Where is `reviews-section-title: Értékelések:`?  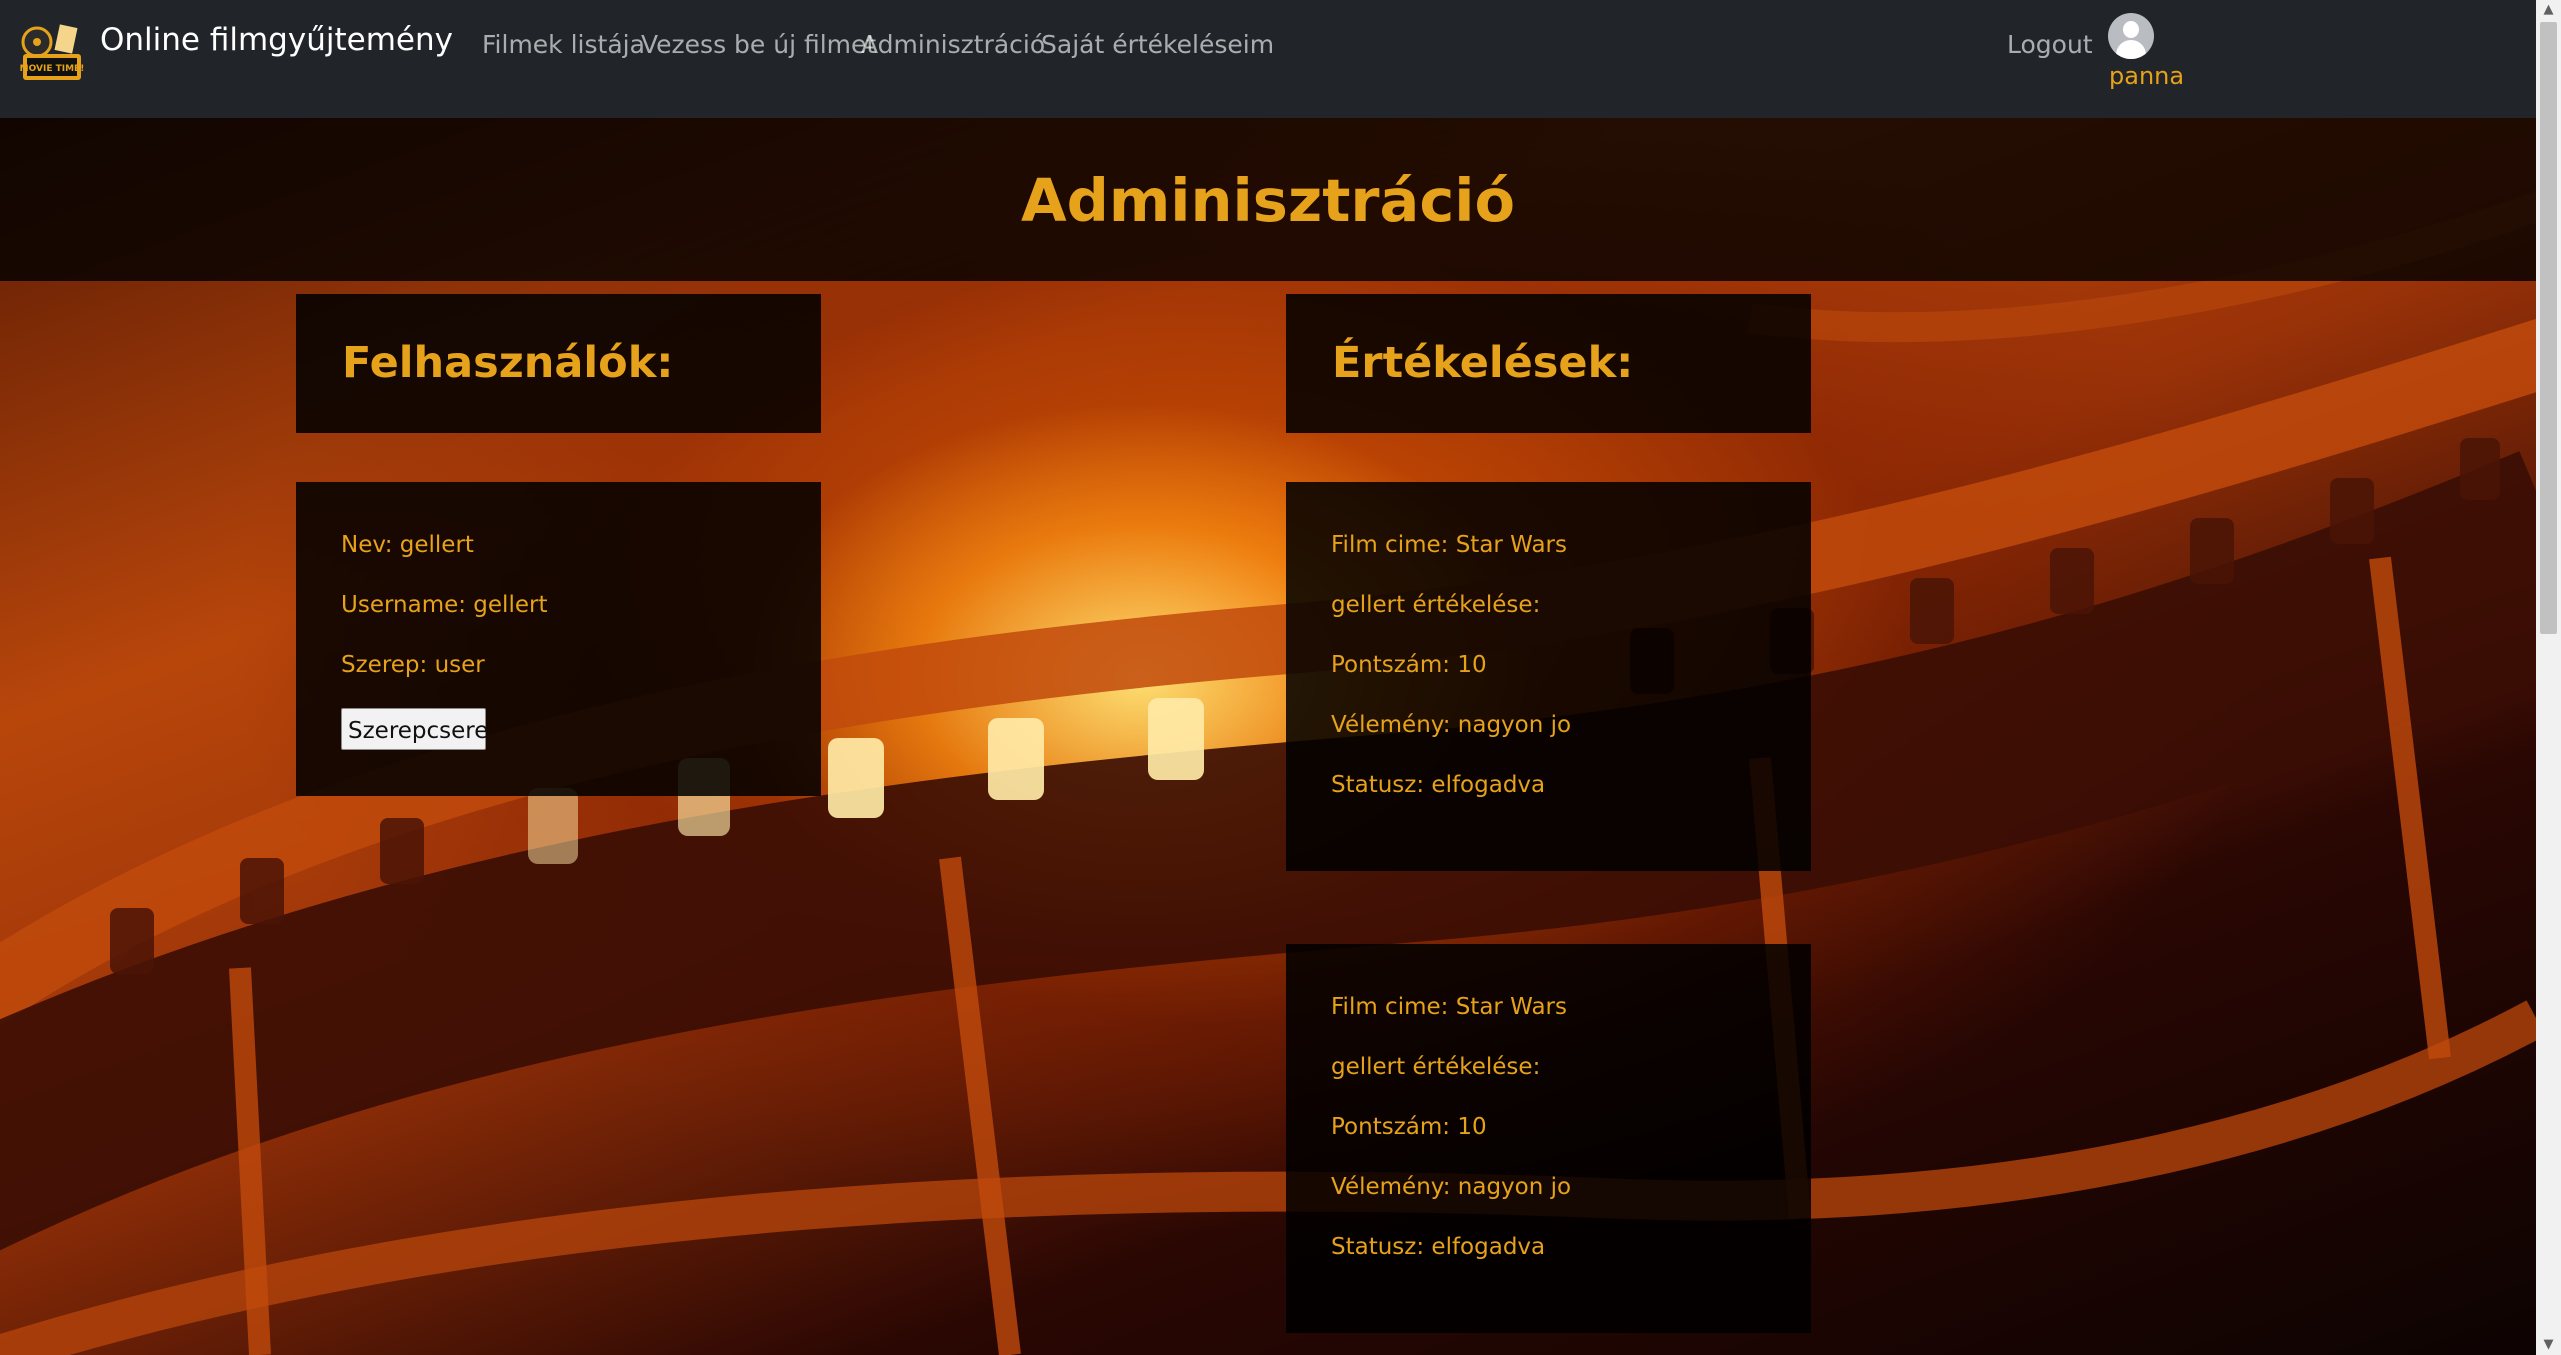 reviews-section-title: Értékelések: is located at coordinates (1483, 363).